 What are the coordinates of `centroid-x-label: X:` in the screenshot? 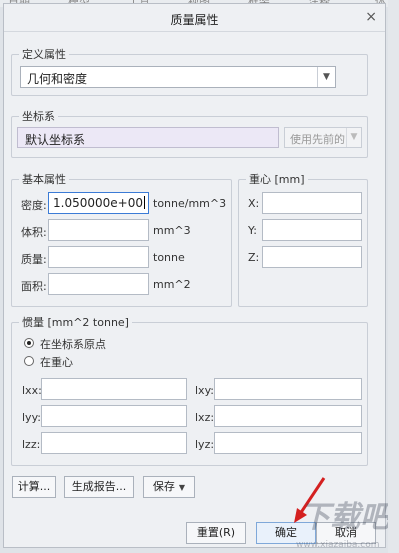 It's located at (254, 203).